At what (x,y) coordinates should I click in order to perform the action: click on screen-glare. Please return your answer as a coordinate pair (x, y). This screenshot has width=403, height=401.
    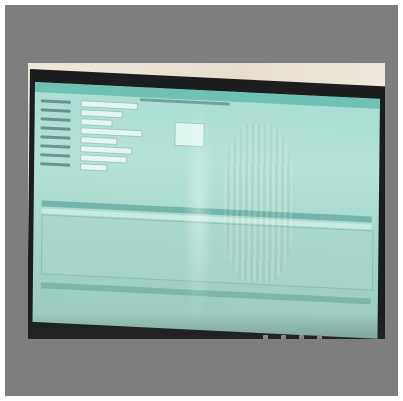
    Looking at the image, I should click on (198, 210).